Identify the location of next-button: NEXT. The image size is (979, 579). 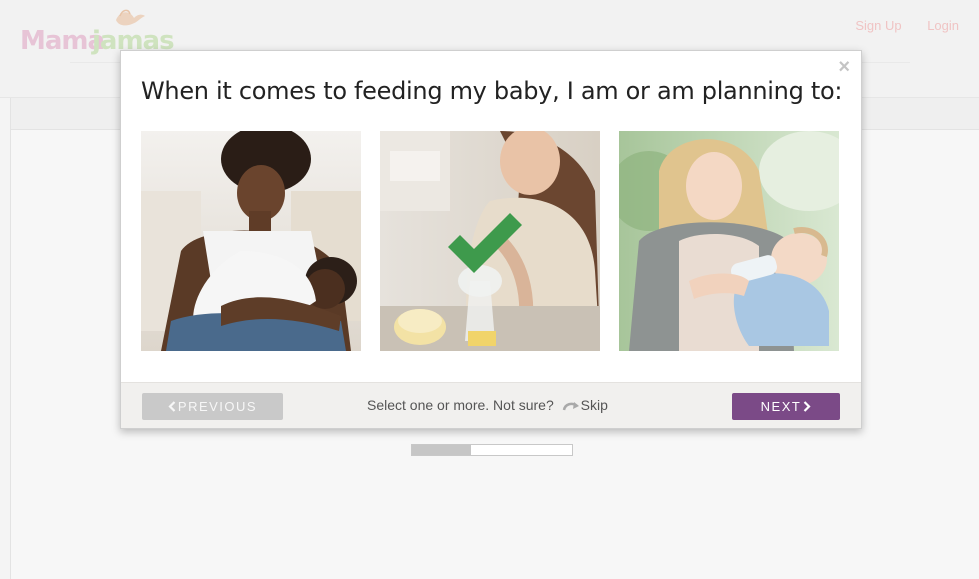
(786, 406).